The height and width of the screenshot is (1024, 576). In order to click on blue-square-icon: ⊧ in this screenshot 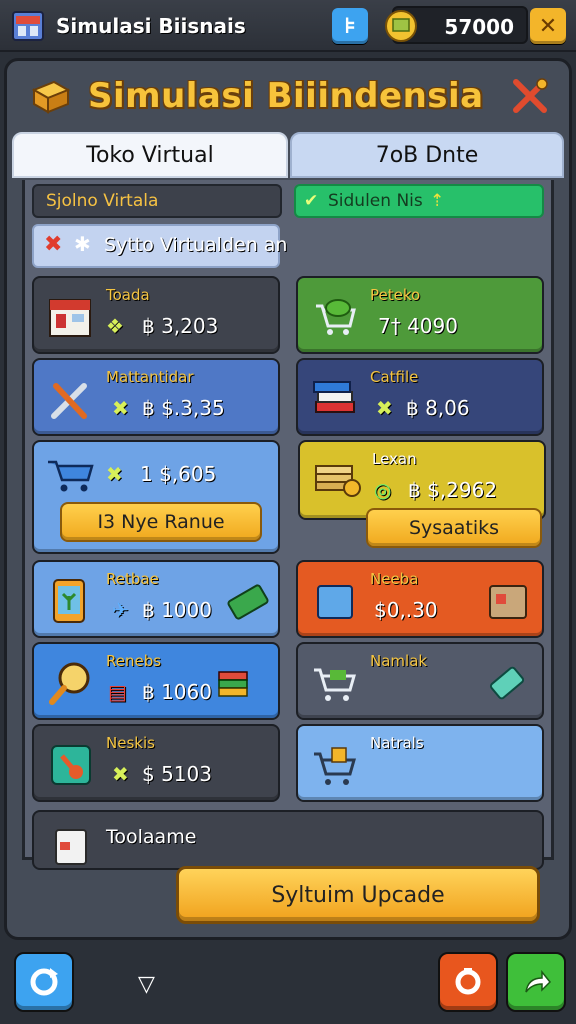, I will do `click(350, 26)`.